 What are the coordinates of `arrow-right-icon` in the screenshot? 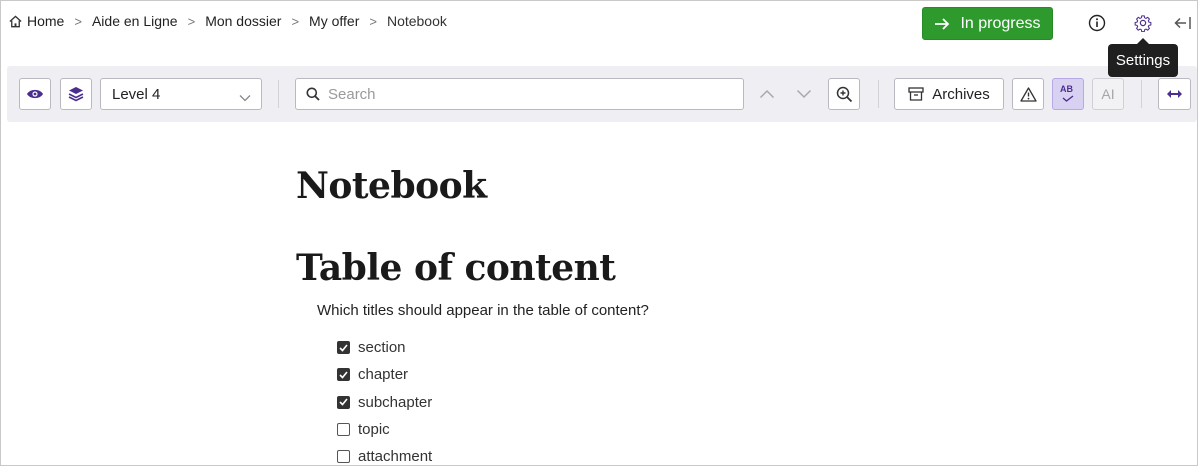 It's located at (942, 23).